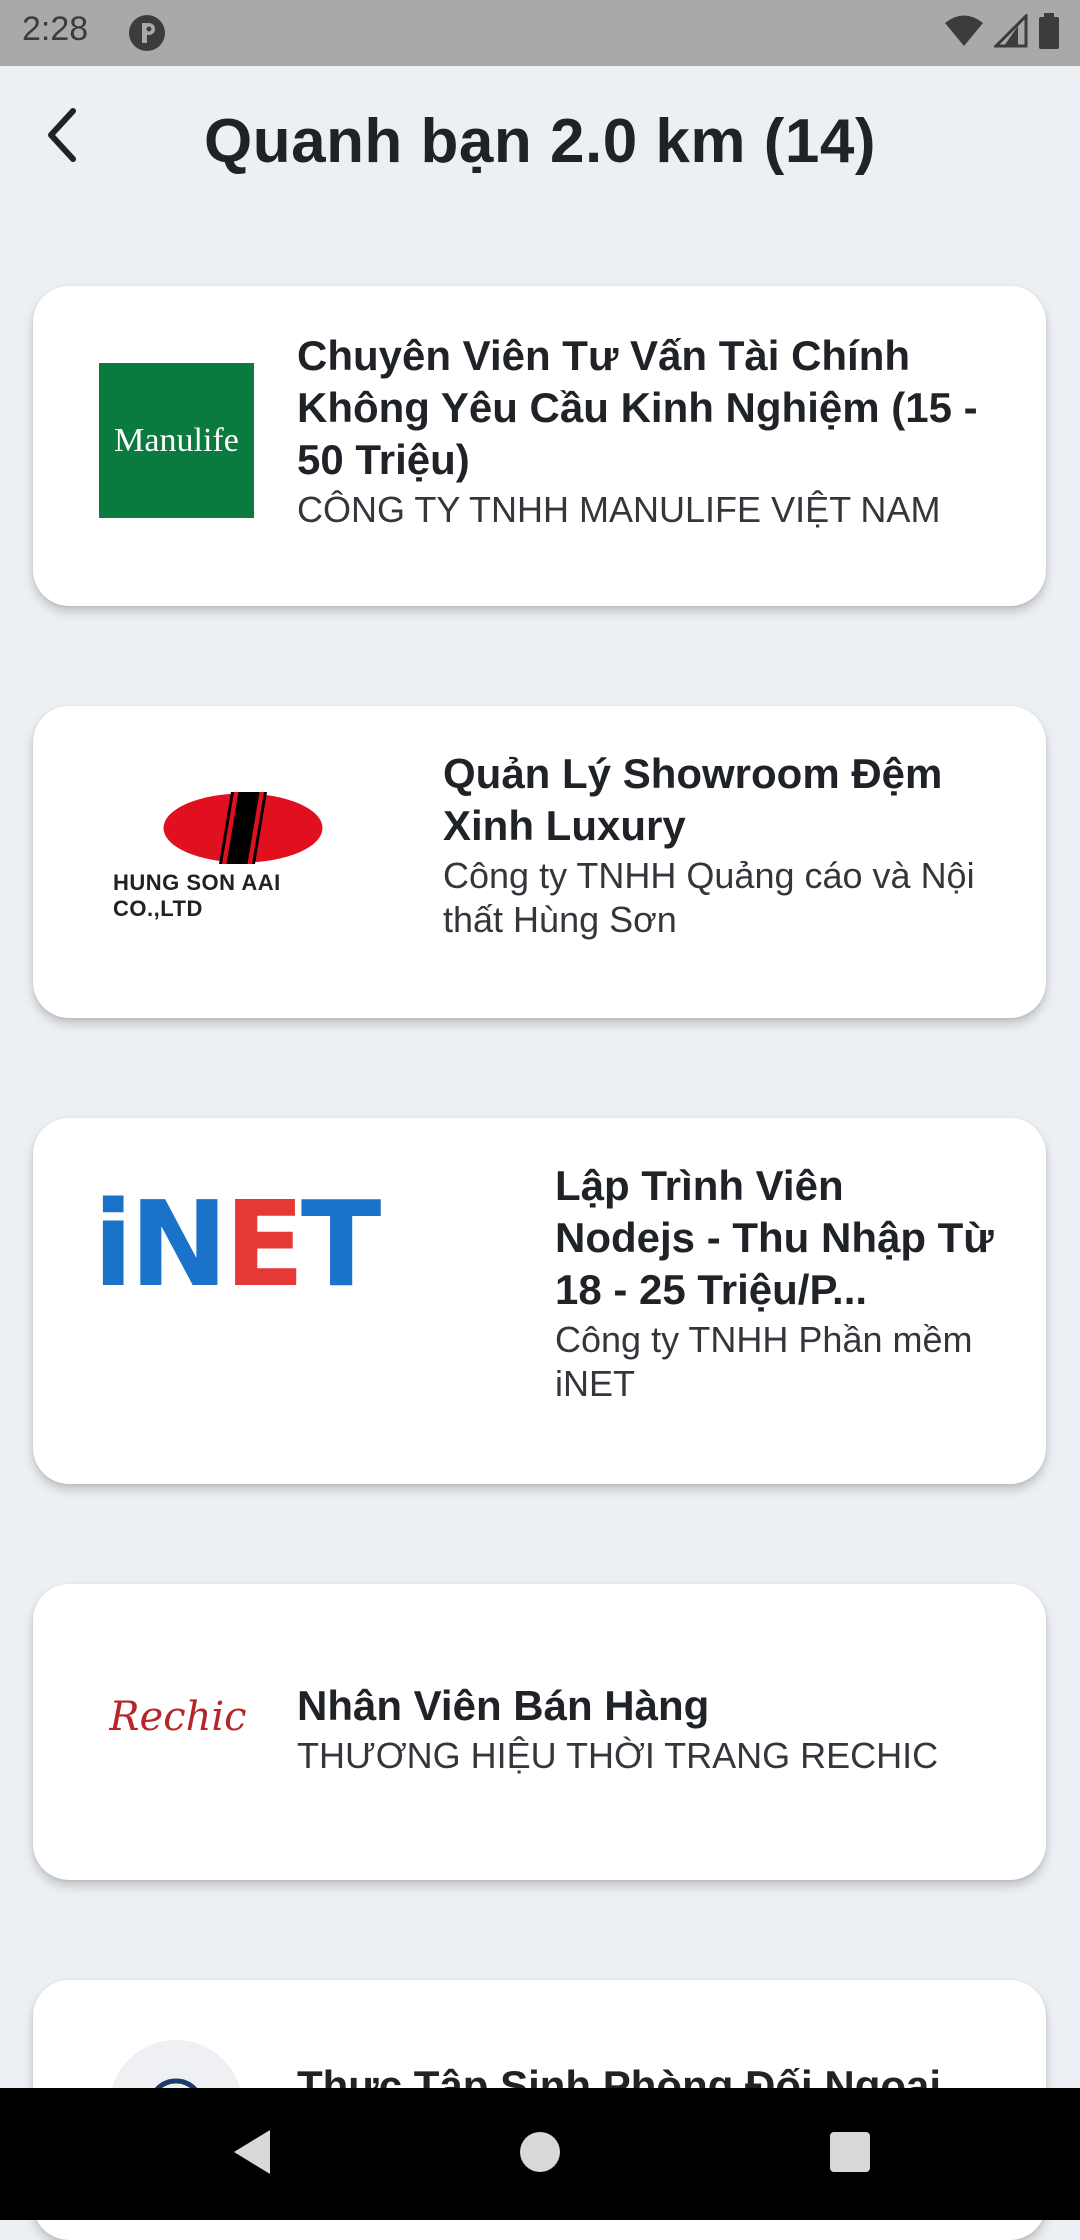  What do you see at coordinates (243, 828) in the screenshot?
I see `hungson-emblem-icon` at bounding box center [243, 828].